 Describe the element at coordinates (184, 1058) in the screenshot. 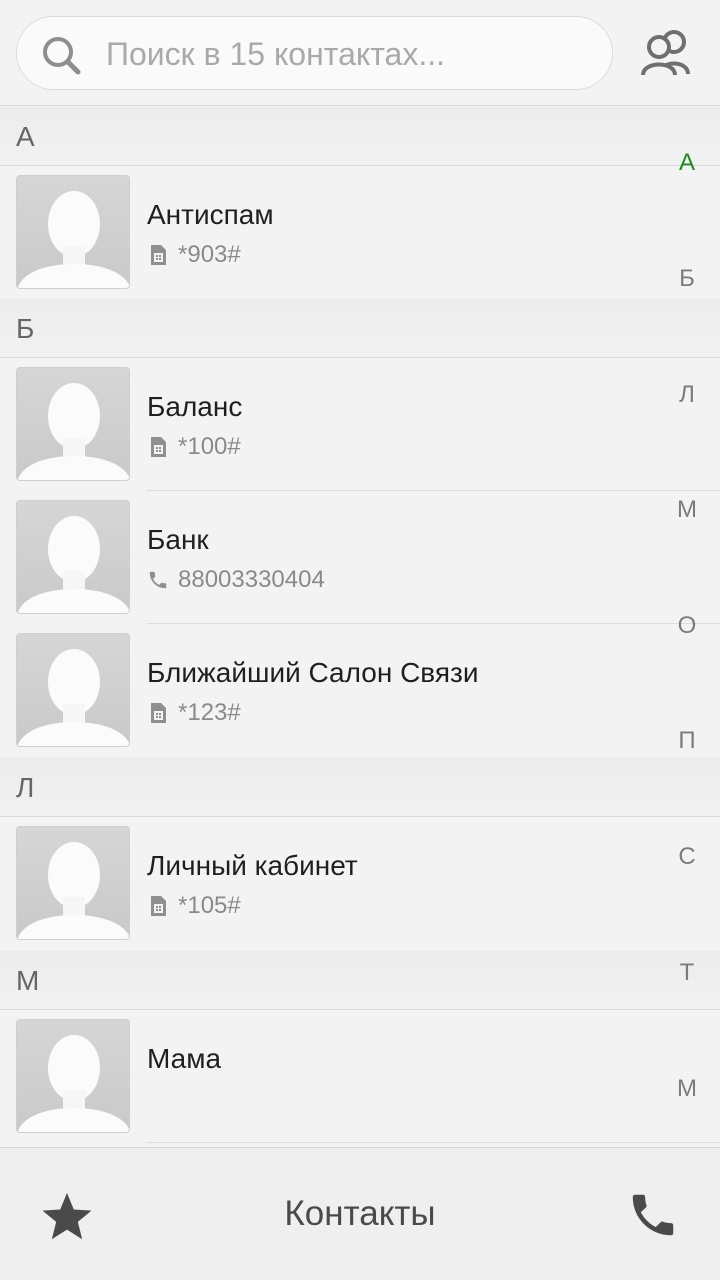

I see `contact-name: Мама` at that location.